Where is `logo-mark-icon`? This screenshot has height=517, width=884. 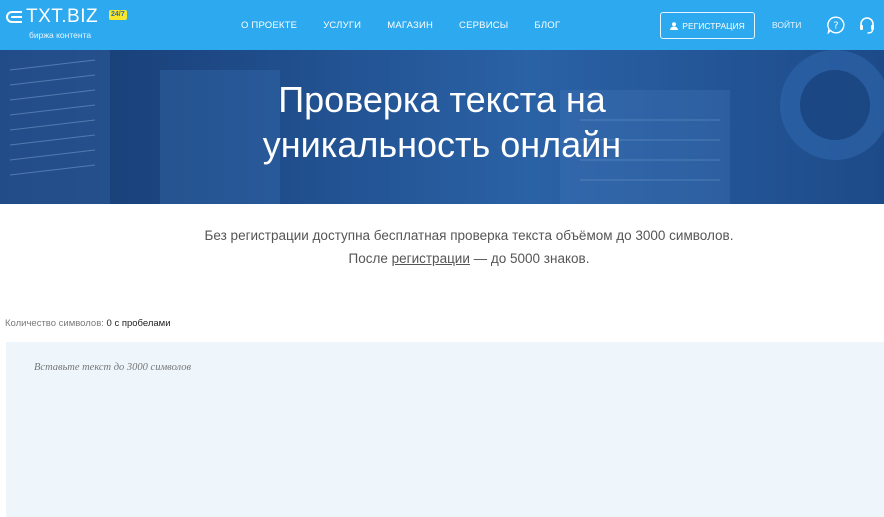 logo-mark-icon is located at coordinates (14, 17).